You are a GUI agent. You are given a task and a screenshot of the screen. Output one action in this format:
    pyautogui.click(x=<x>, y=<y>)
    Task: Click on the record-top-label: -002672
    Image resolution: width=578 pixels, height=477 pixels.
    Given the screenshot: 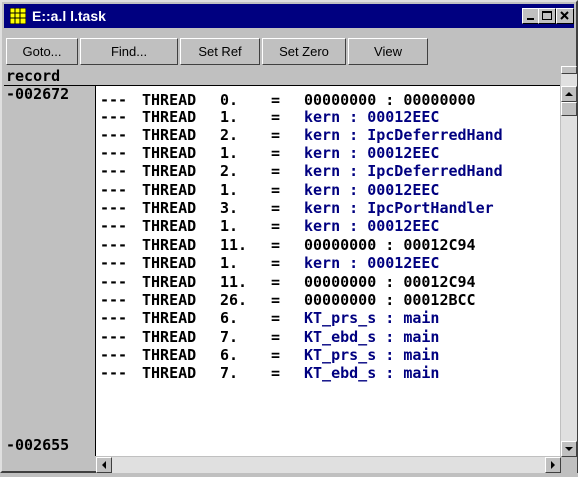 What is the action you would take?
    pyautogui.click(x=38, y=94)
    